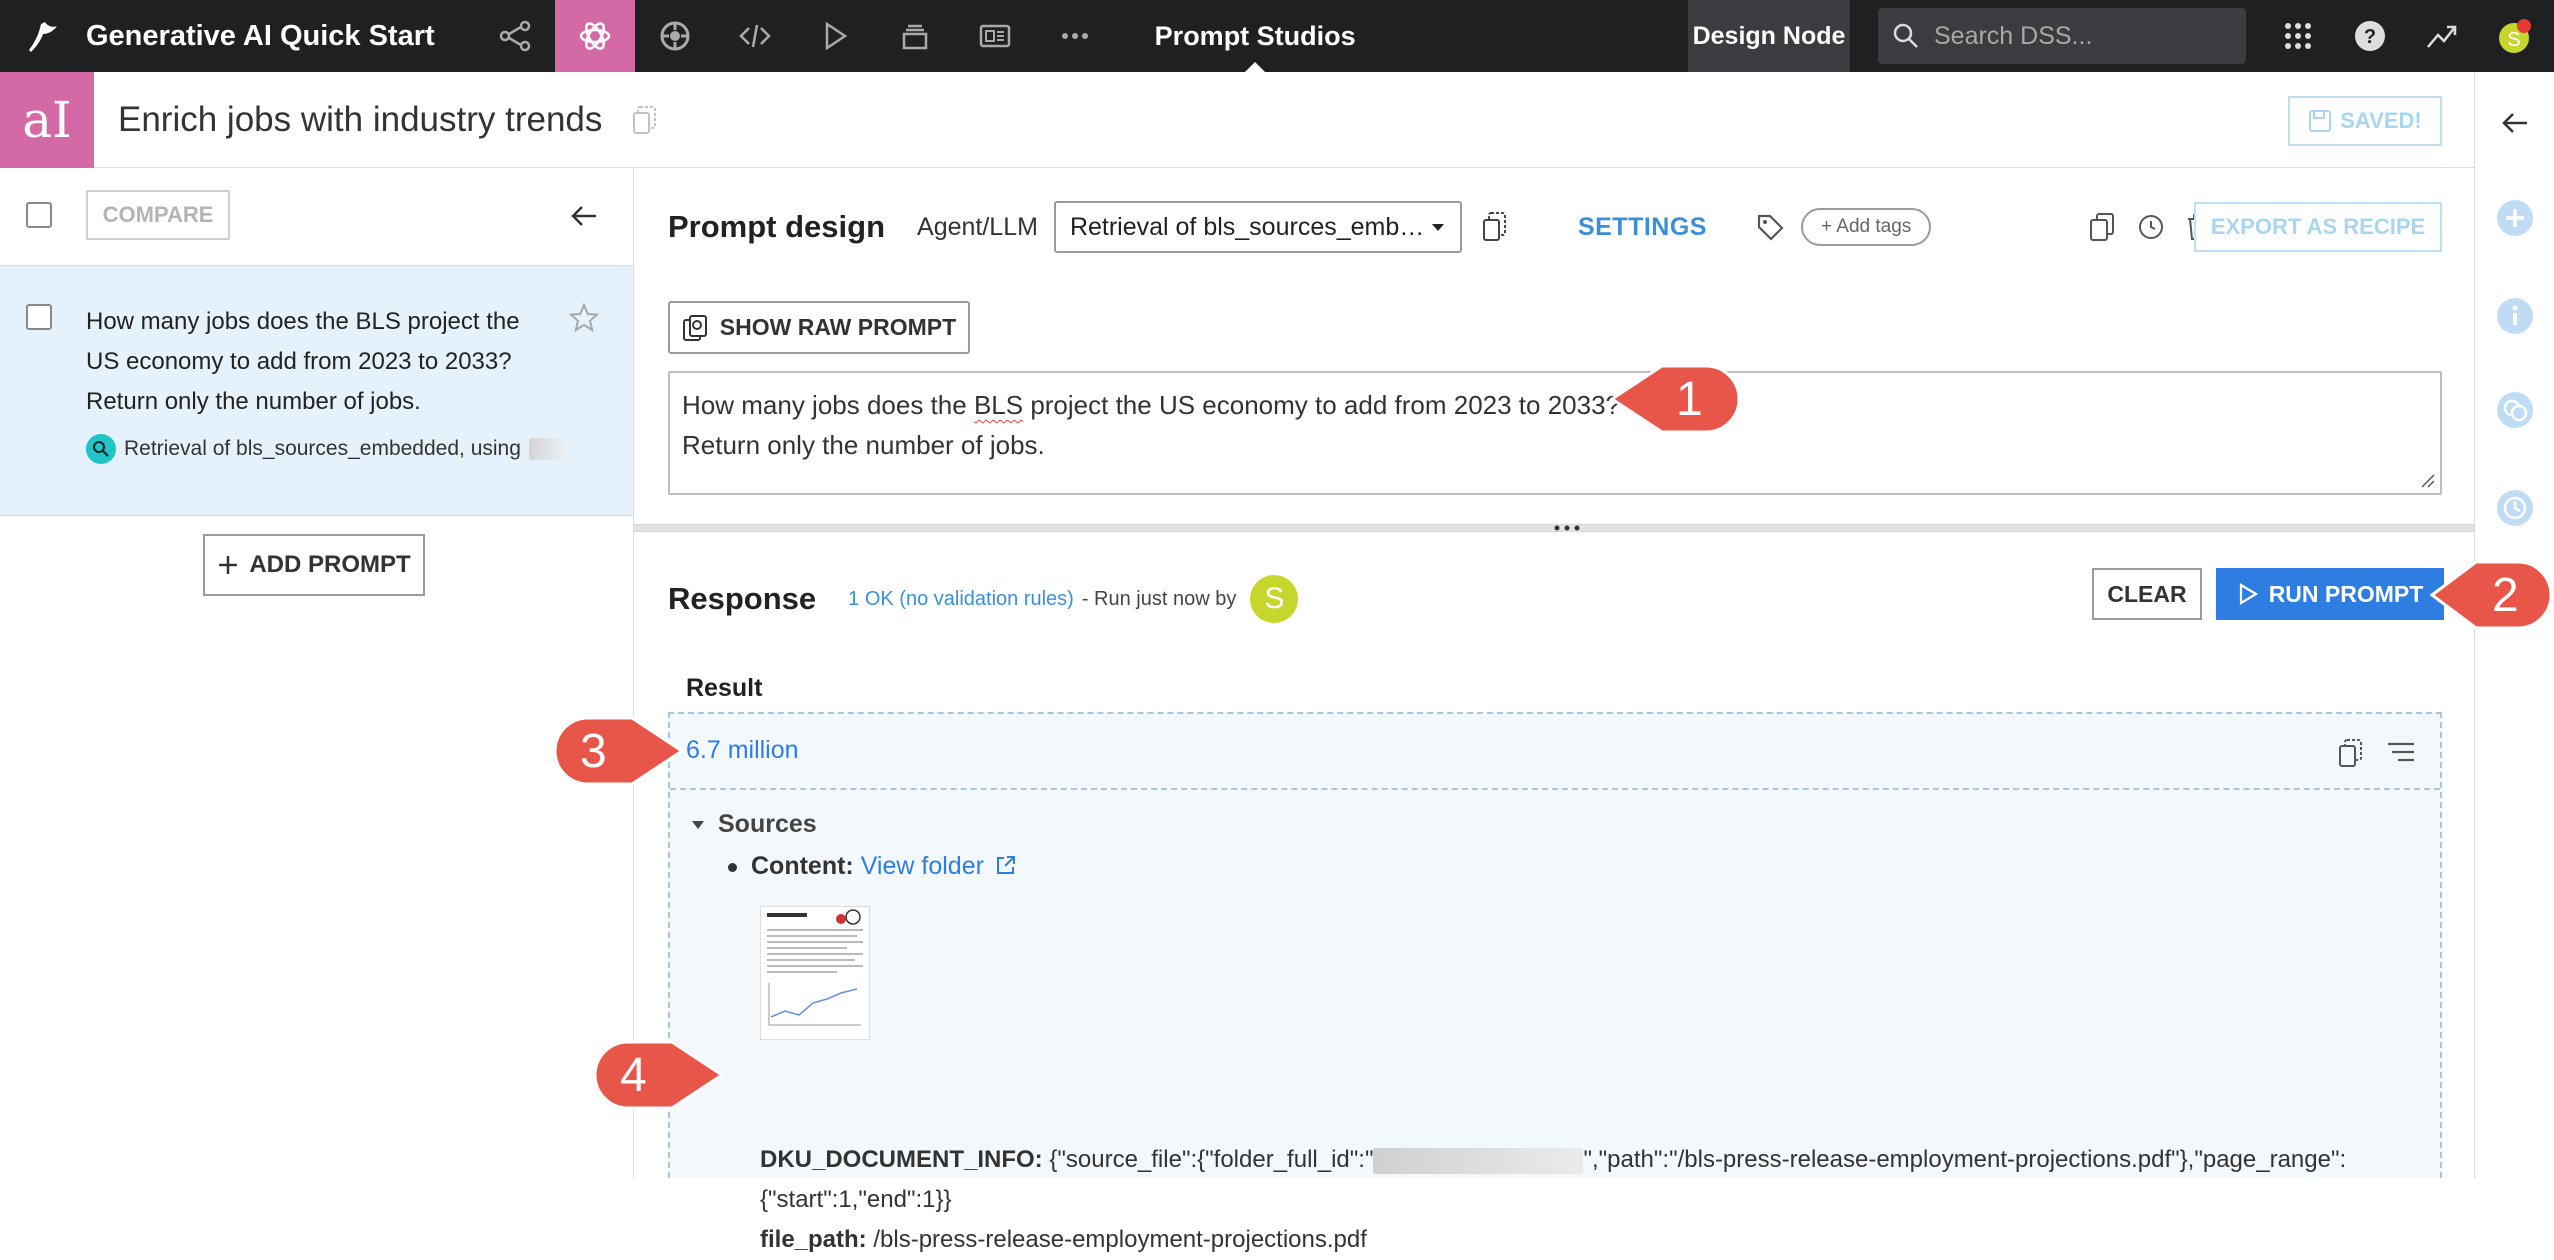 This screenshot has height=1260, width=2554. I want to click on sources-label: Sources, so click(767, 824).